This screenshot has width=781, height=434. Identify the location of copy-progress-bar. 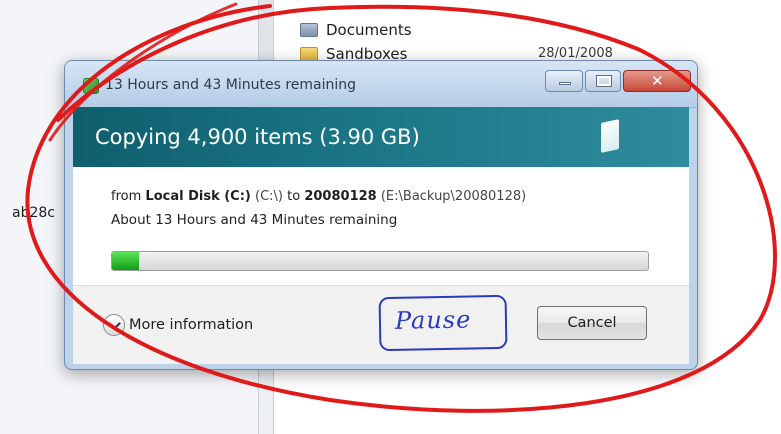
(380, 261).